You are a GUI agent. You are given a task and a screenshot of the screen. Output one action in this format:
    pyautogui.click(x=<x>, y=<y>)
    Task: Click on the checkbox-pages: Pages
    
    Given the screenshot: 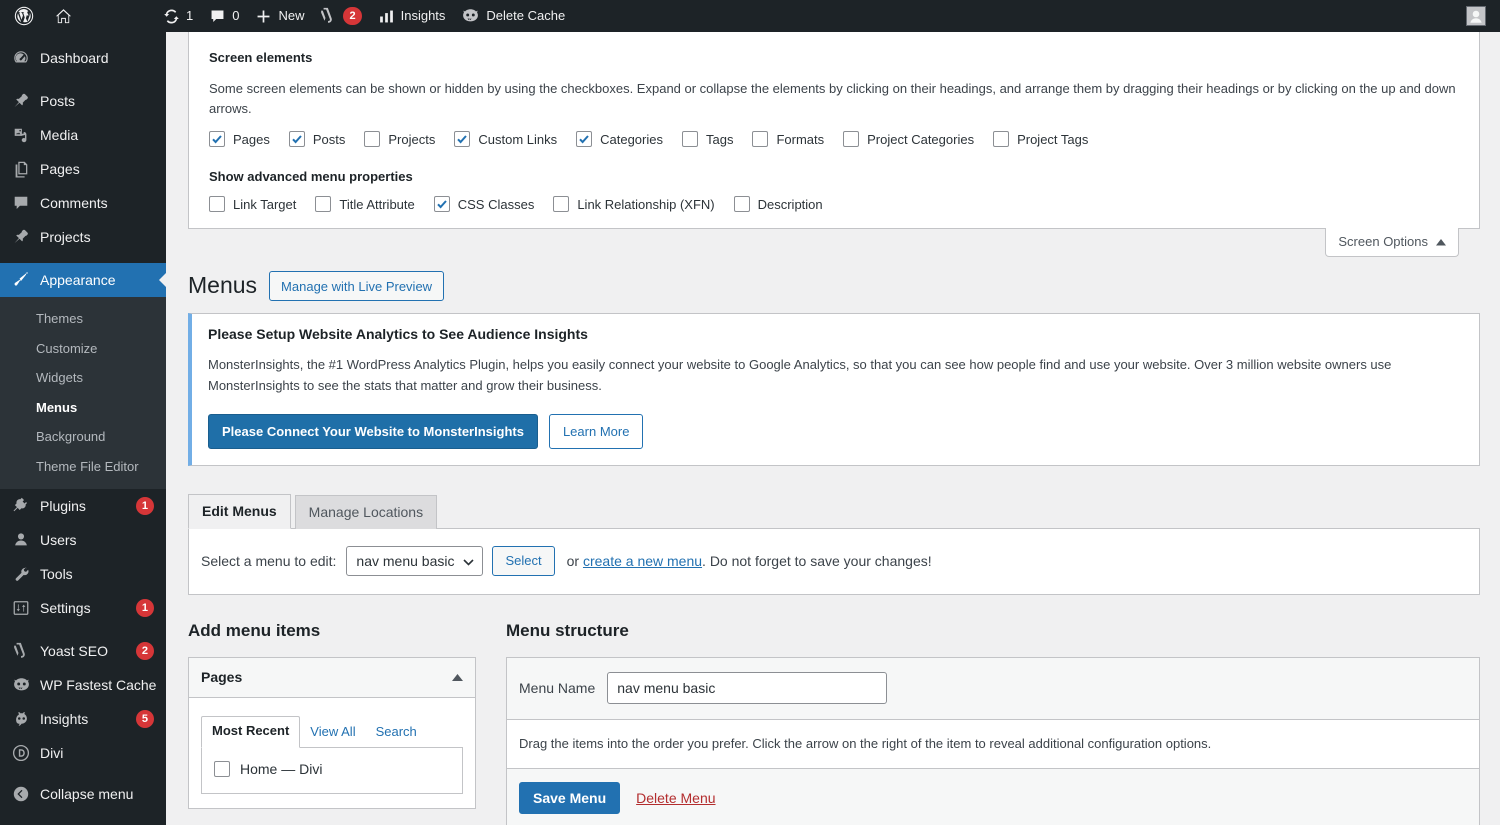 What is the action you would take?
    pyautogui.click(x=239, y=139)
    